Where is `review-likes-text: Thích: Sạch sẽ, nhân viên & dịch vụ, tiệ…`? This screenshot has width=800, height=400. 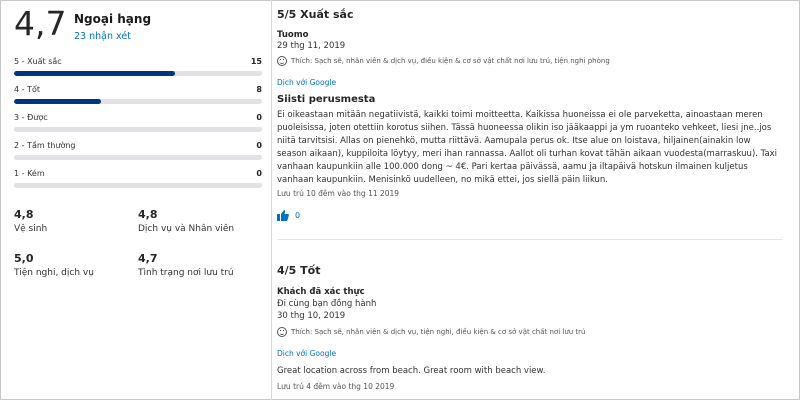
review-likes-text: Thích: Sạch sẽ, nhân viên & dịch vụ, tiệ… is located at coordinates (438, 332).